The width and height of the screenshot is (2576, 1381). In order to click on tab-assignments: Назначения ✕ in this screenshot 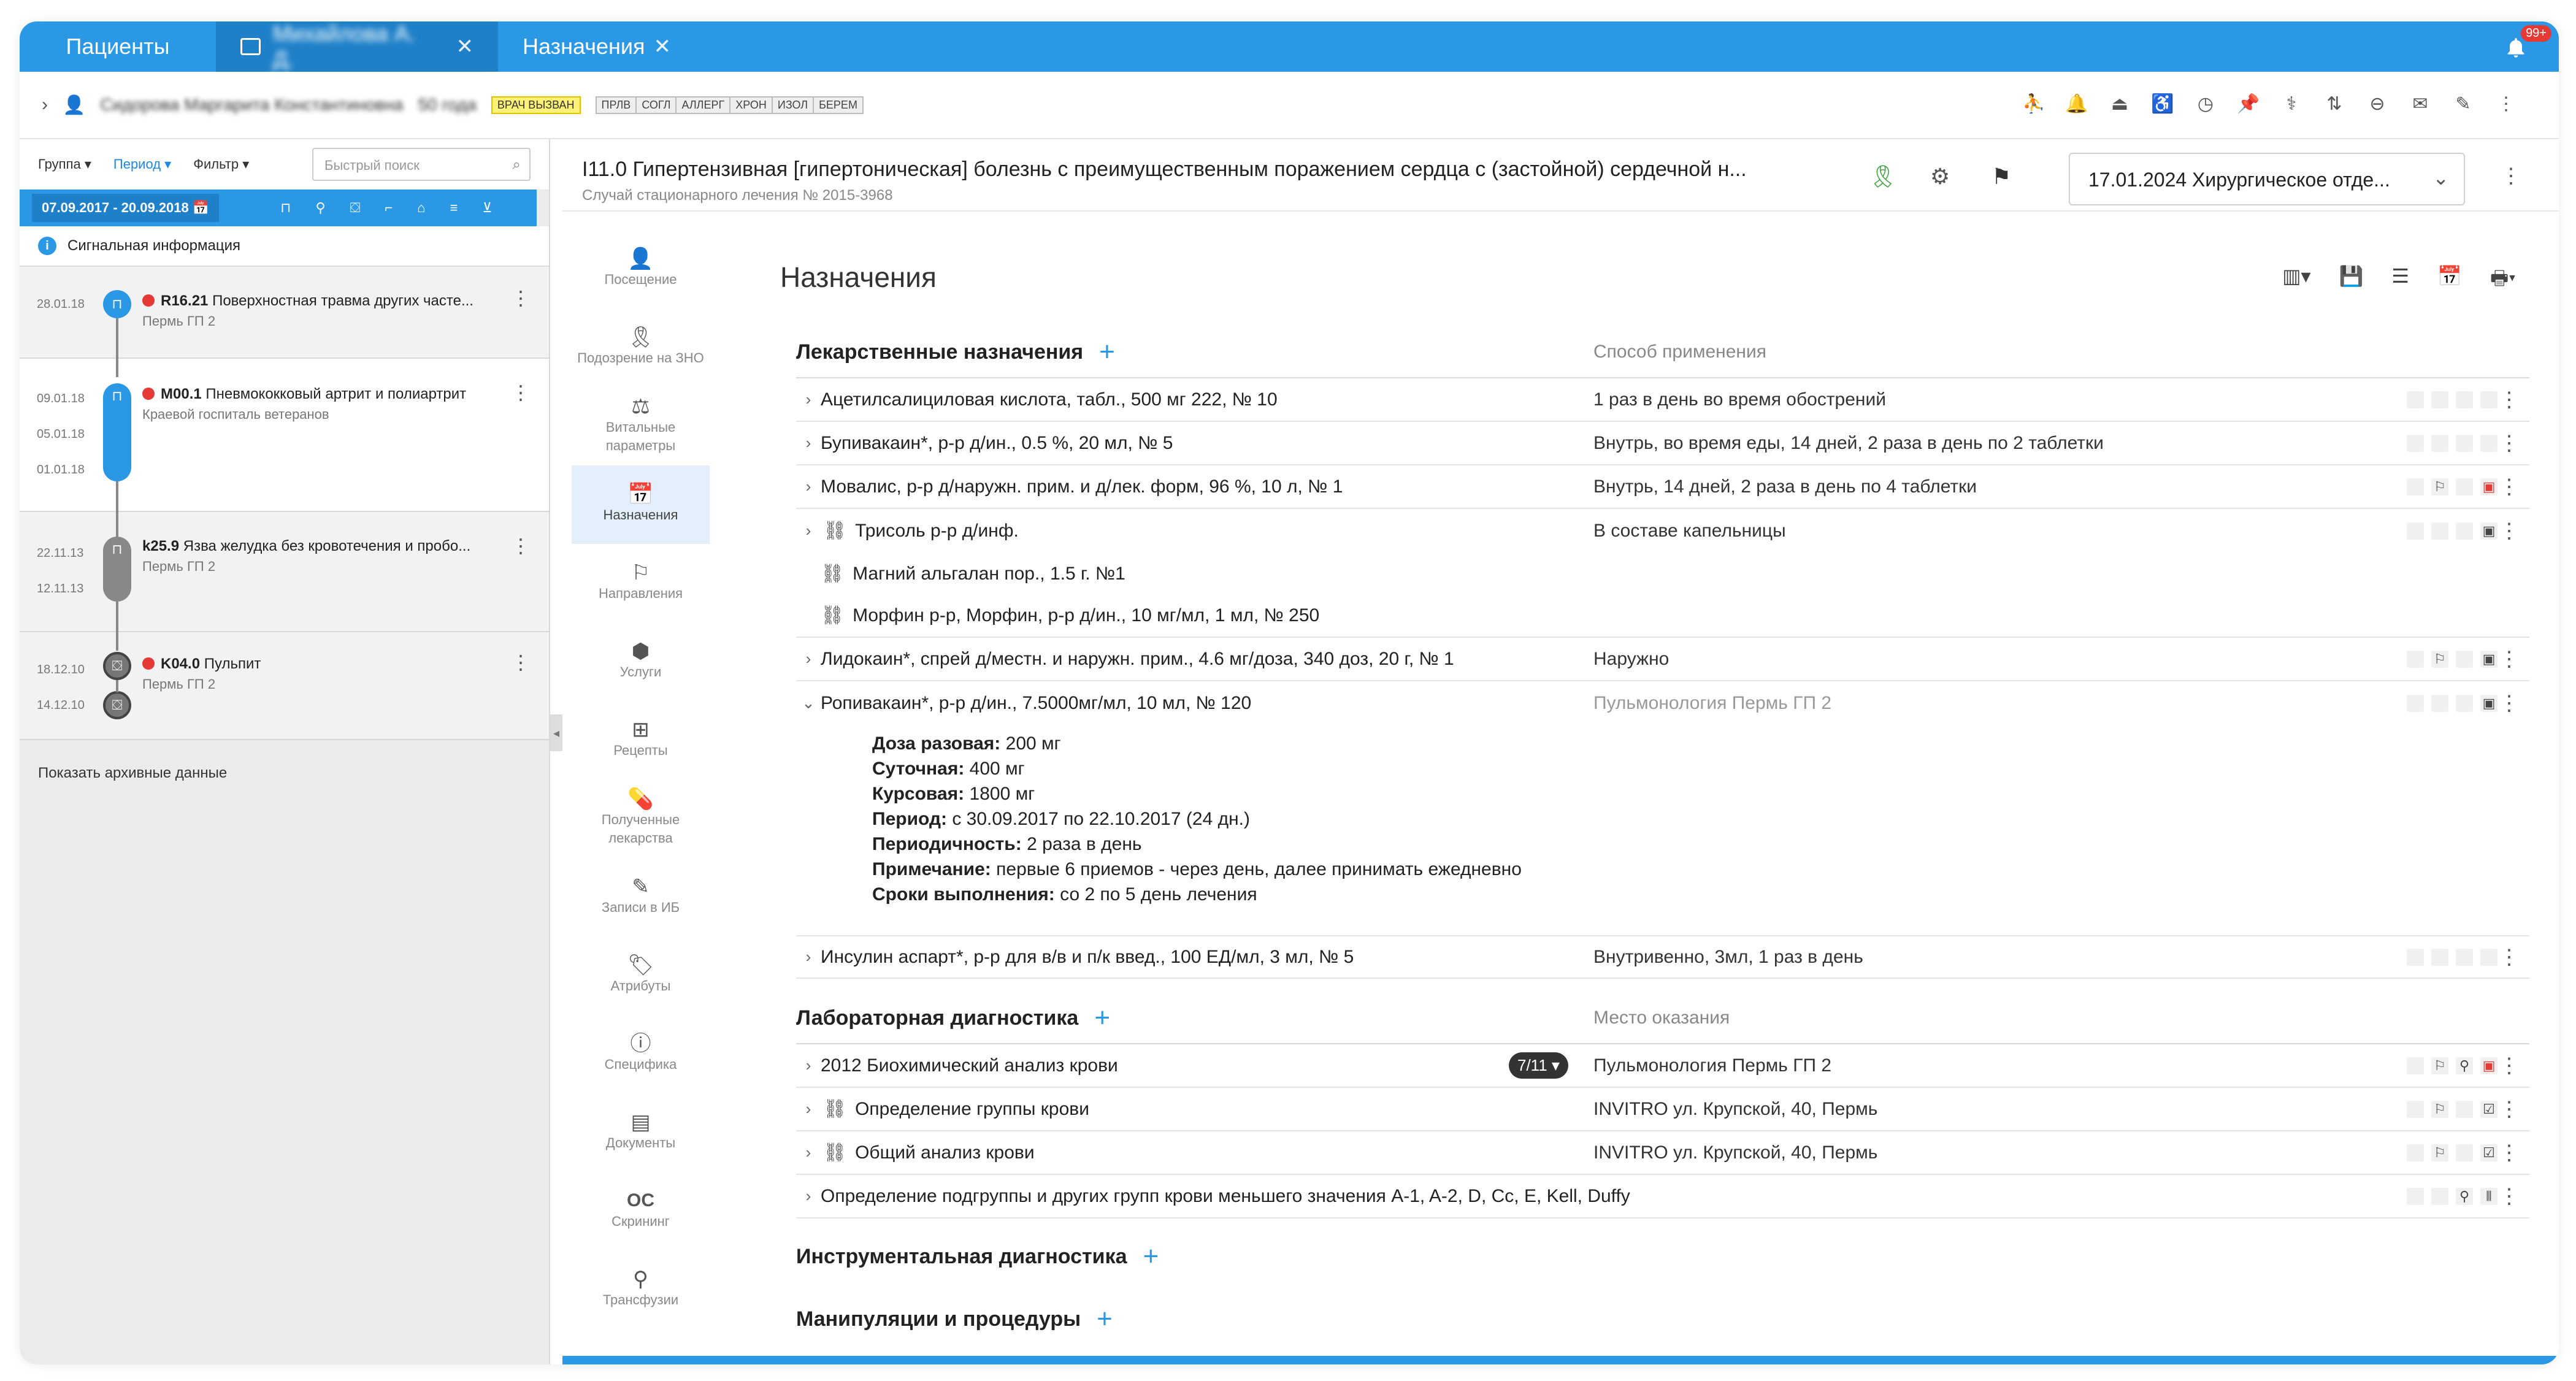, I will do `click(597, 46)`.